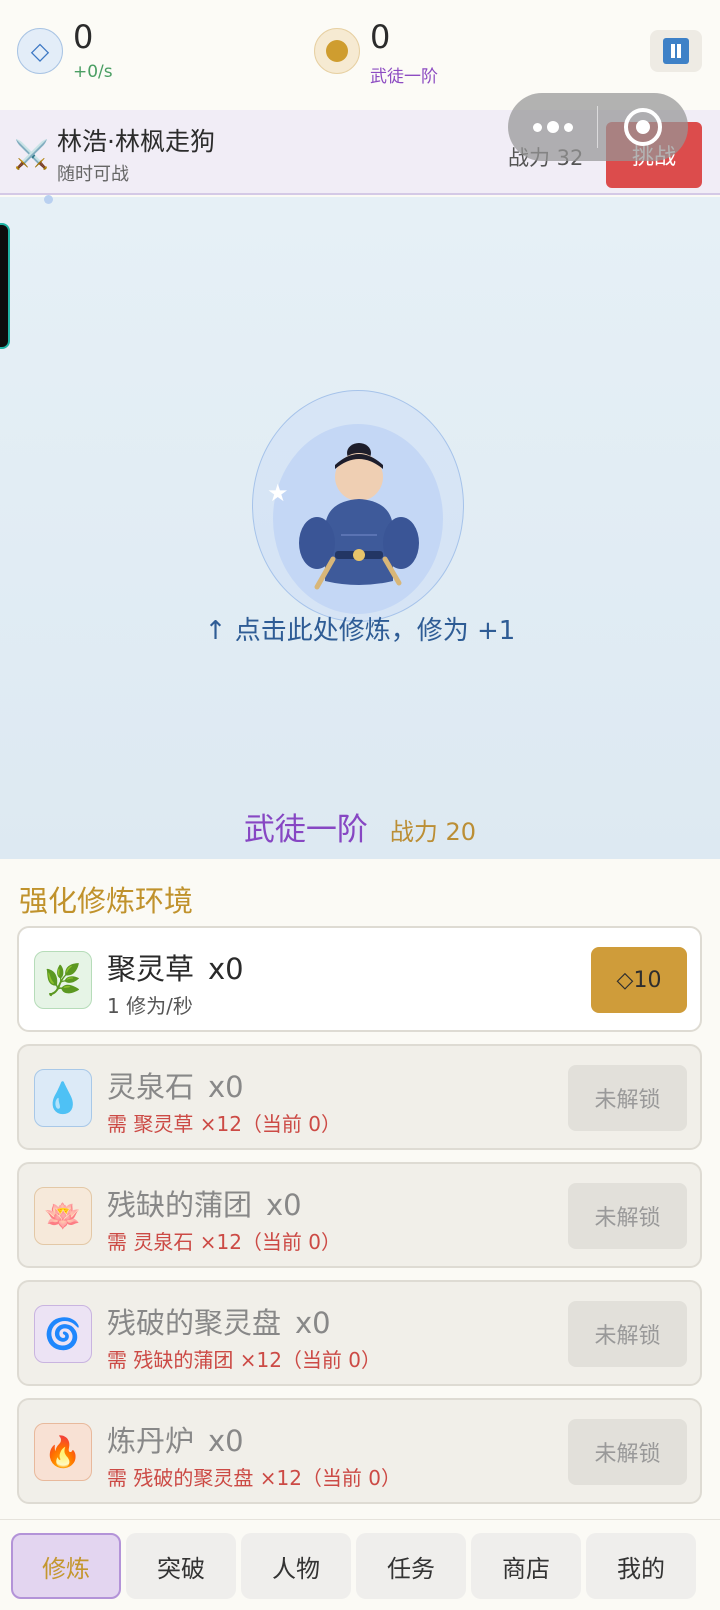 This screenshot has width=720, height=1610. I want to click on lotus-icon: 🪷, so click(63, 1216).